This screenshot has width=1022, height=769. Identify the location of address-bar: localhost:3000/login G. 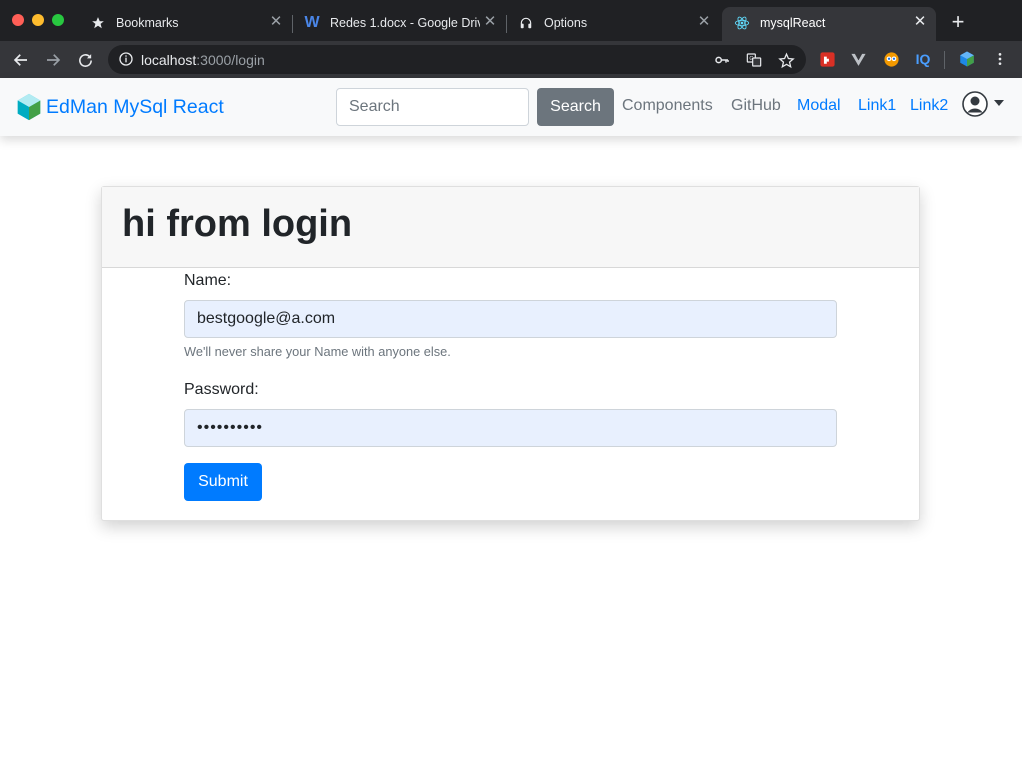
(457, 59).